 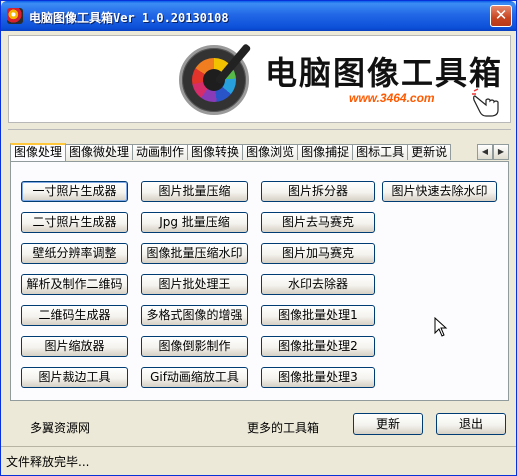 What do you see at coordinates (74, 191) in the screenshot?
I see `tool-button-col1-0: 一寸照片生成器` at bounding box center [74, 191].